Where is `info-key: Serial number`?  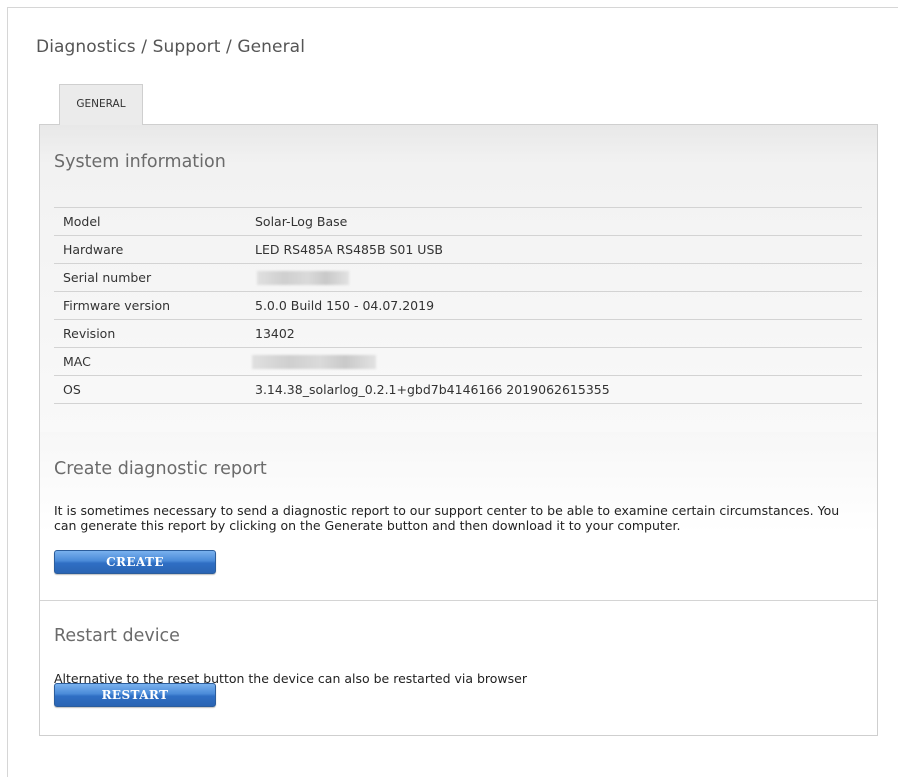 info-key: Serial number is located at coordinates (150, 277).